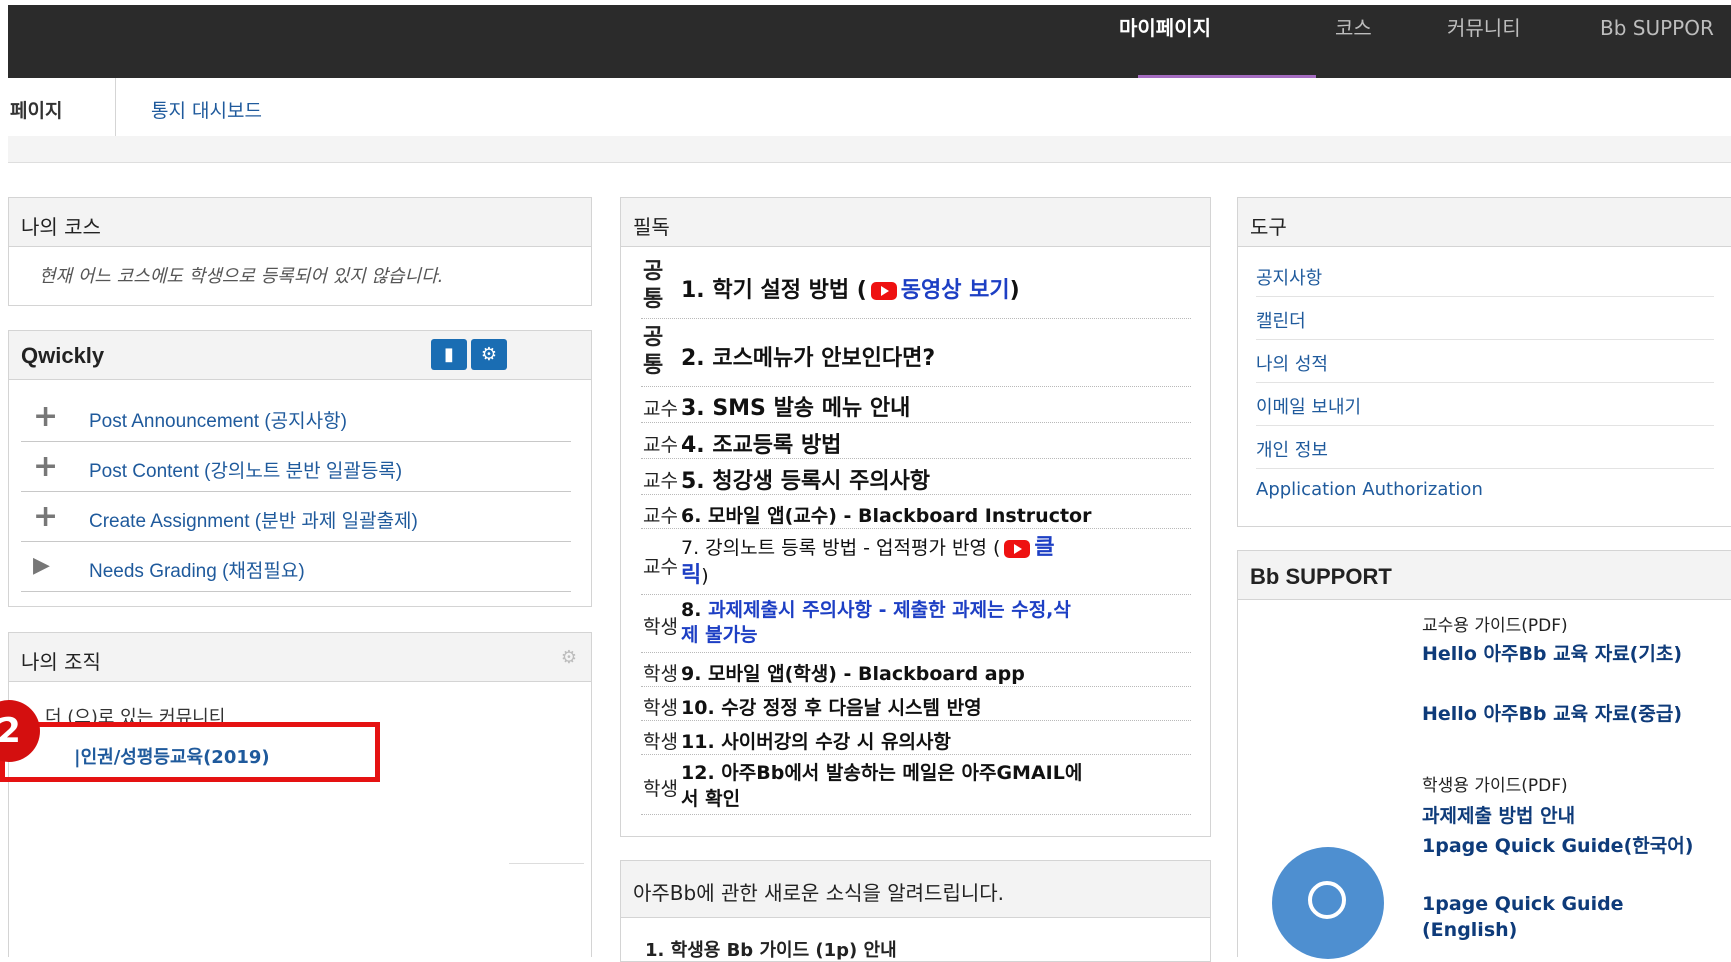 Image resolution: width=1731 pixels, height=962 pixels. What do you see at coordinates (300, 794) in the screenshot?
I see `my-org-module: 나의 조직 ⚙ 더 (으)로 있는 커뮤니티 |인권/성평등교육(2019)` at bounding box center [300, 794].